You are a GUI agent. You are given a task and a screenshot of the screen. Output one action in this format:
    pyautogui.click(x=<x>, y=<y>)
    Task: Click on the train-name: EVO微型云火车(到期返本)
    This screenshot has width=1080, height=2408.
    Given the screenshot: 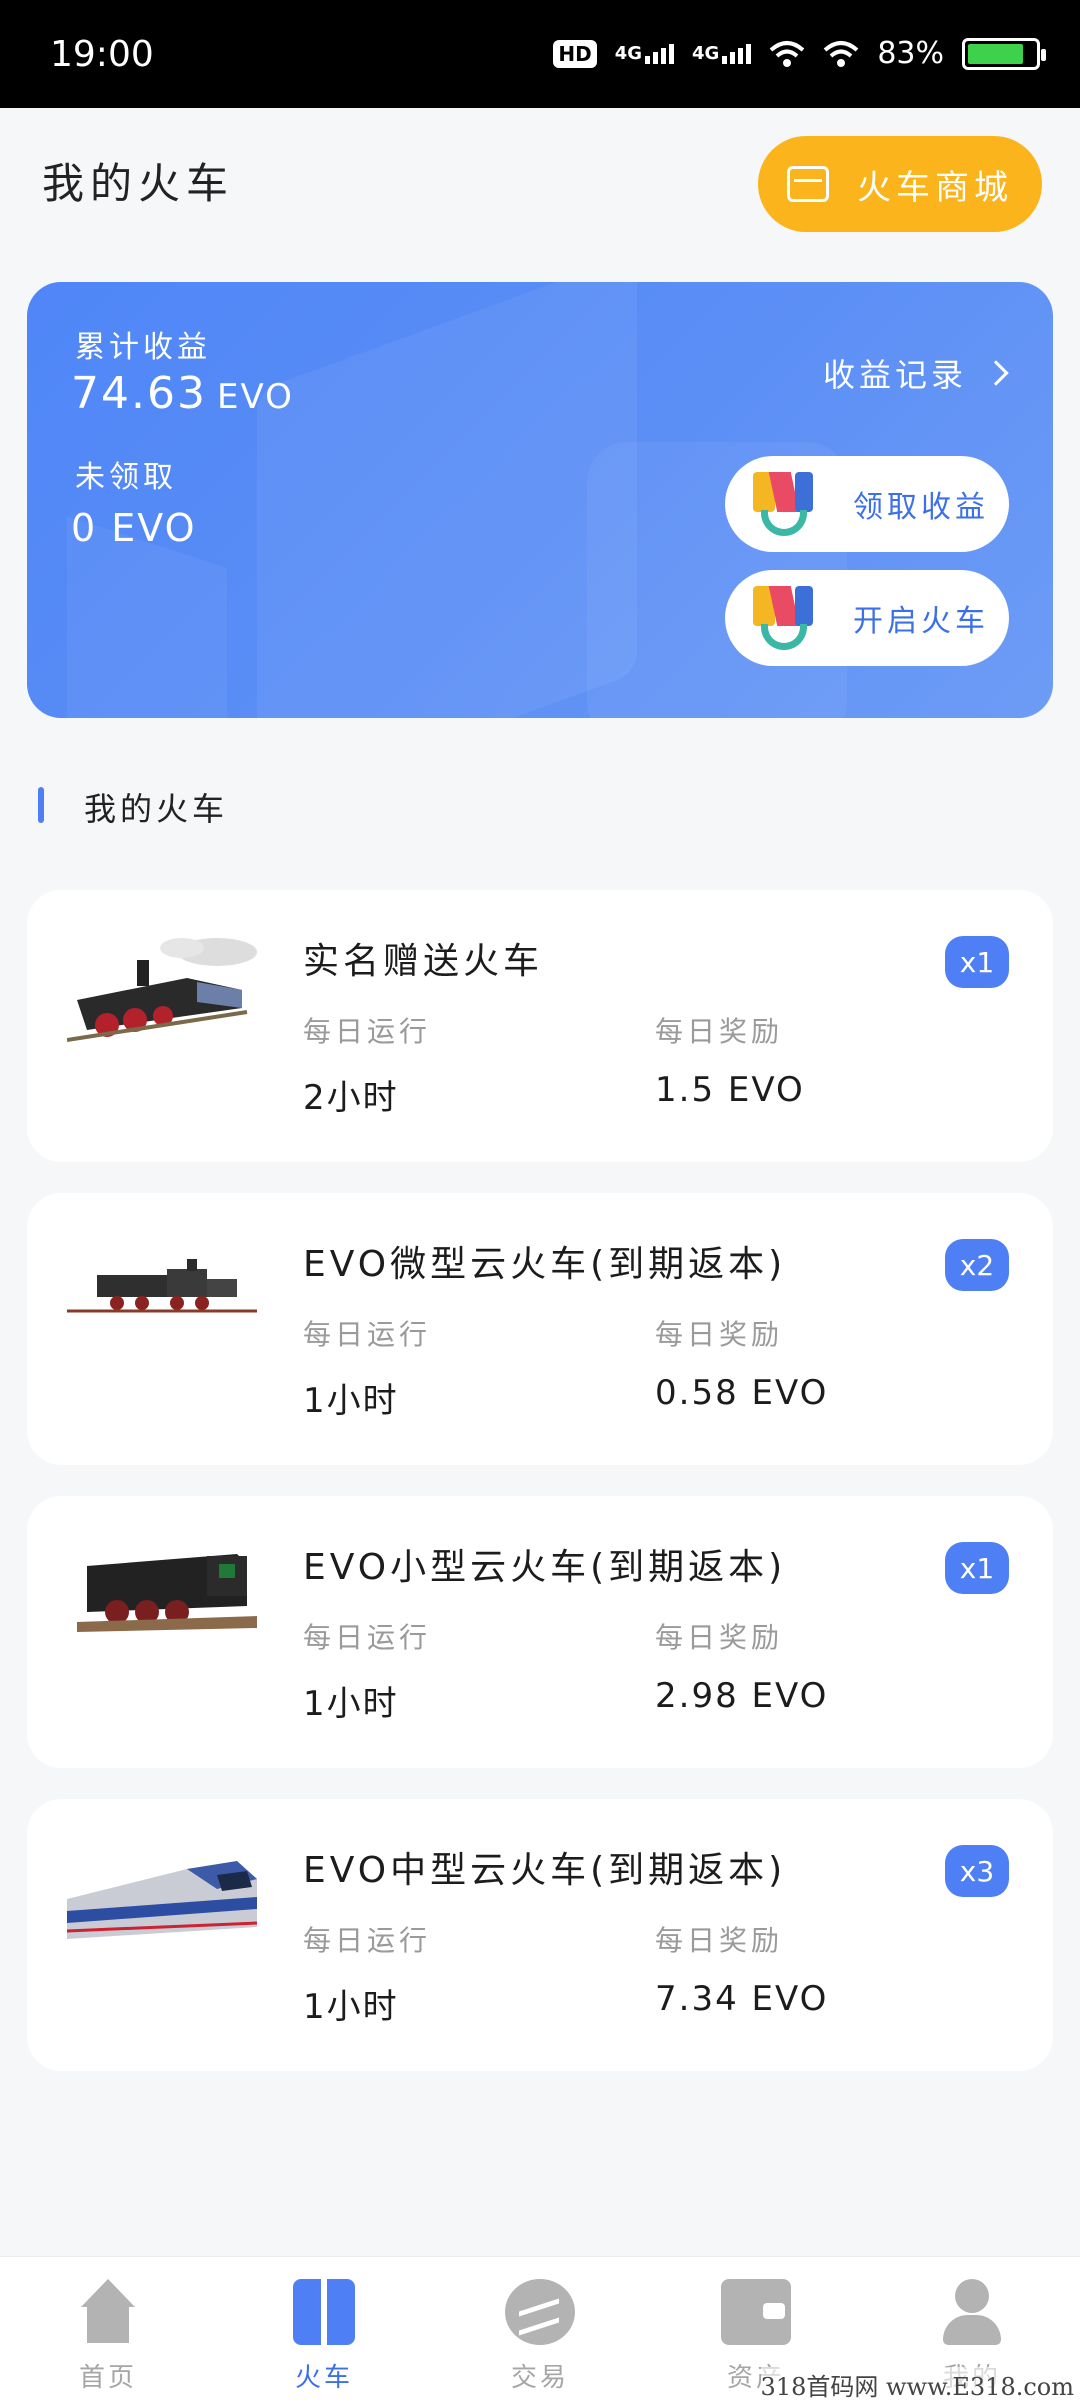 What is the action you would take?
    pyautogui.click(x=545, y=1264)
    